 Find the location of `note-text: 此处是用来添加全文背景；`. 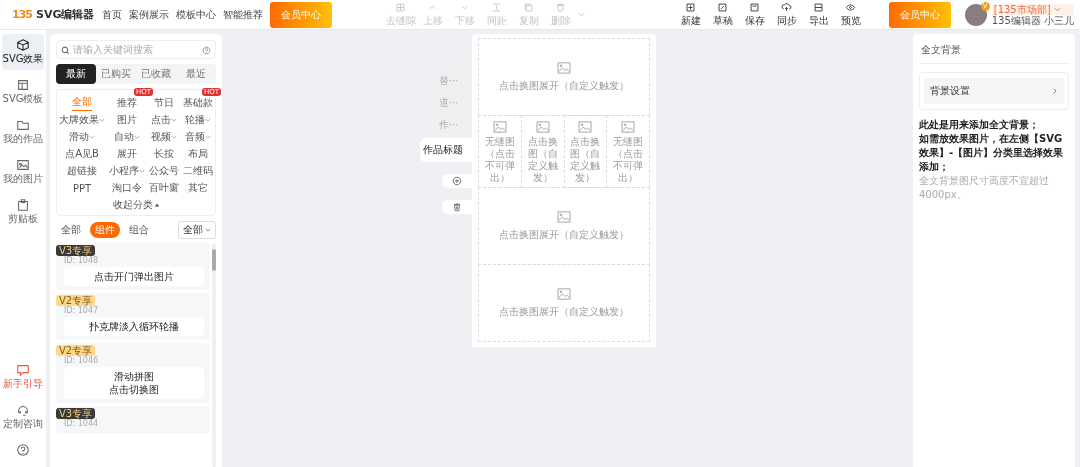

note-text: 此处是用来添加全文背景； is located at coordinates (979, 125).